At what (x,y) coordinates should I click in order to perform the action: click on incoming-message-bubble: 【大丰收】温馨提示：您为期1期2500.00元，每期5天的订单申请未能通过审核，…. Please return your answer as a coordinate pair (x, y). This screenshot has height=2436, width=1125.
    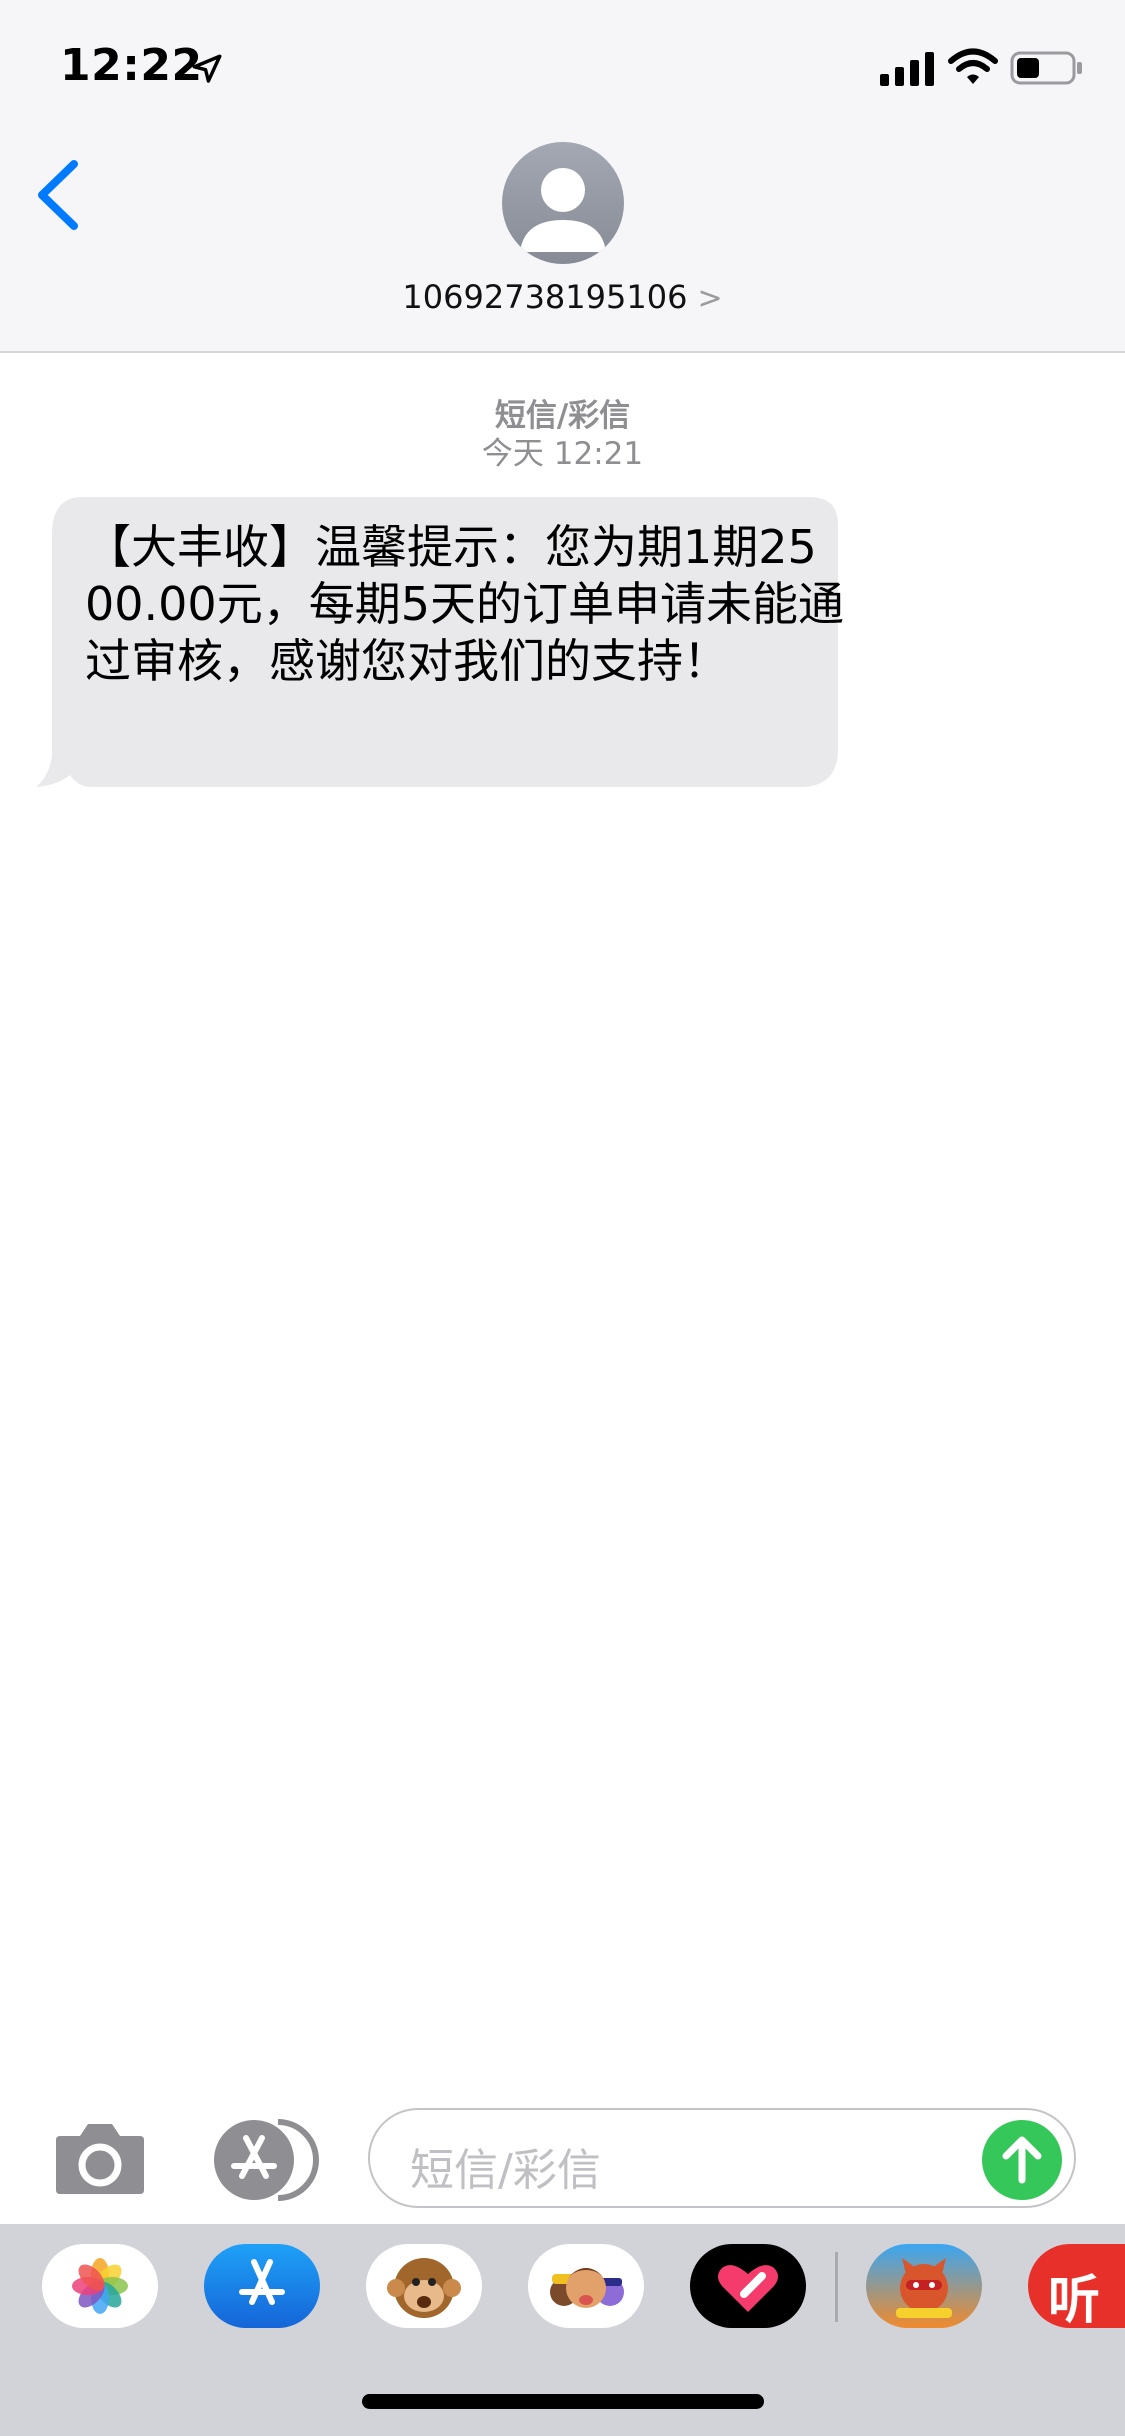
    Looking at the image, I should click on (440, 644).